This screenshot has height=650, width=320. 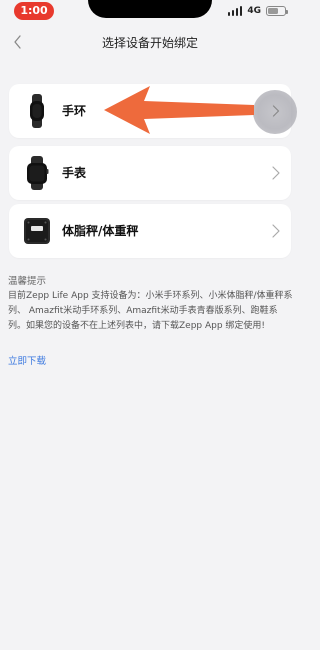 I want to click on device-option-label: 体脂秤/体重秤, so click(x=100, y=231).